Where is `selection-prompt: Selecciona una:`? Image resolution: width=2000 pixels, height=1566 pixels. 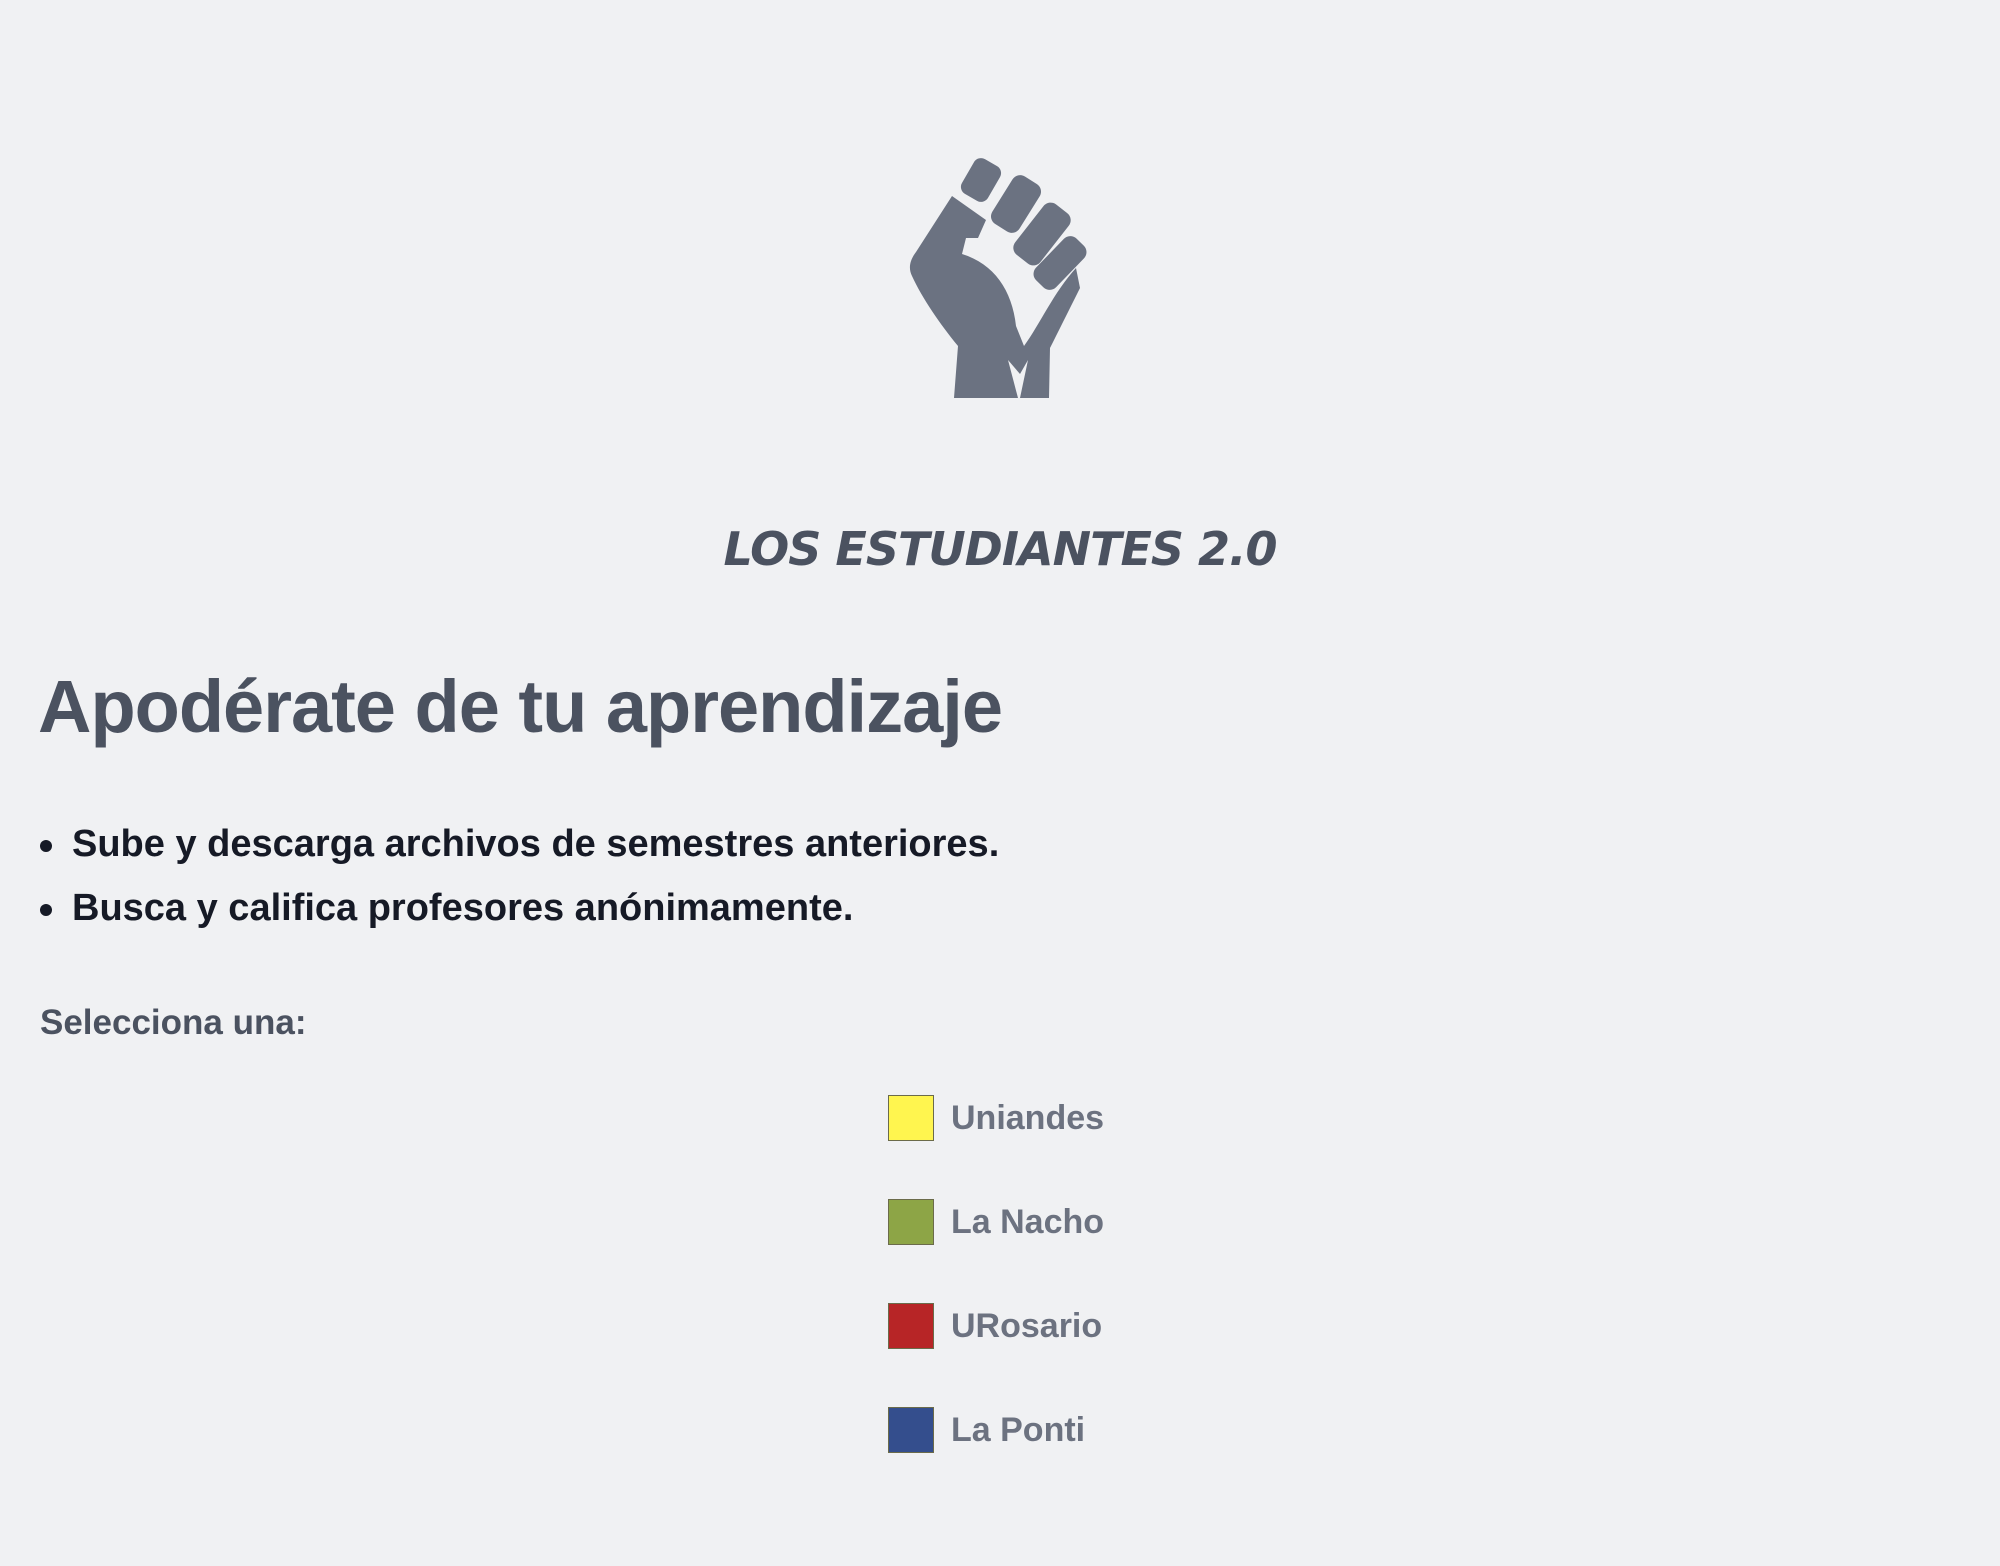
selection-prompt: Selecciona una: is located at coordinates (173, 1022).